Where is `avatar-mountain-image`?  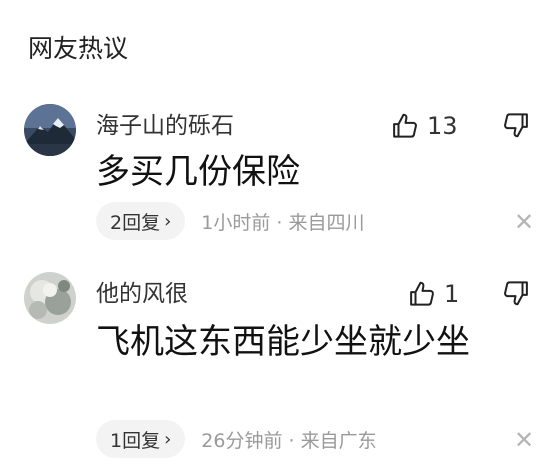 avatar-mountain-image is located at coordinates (50, 130).